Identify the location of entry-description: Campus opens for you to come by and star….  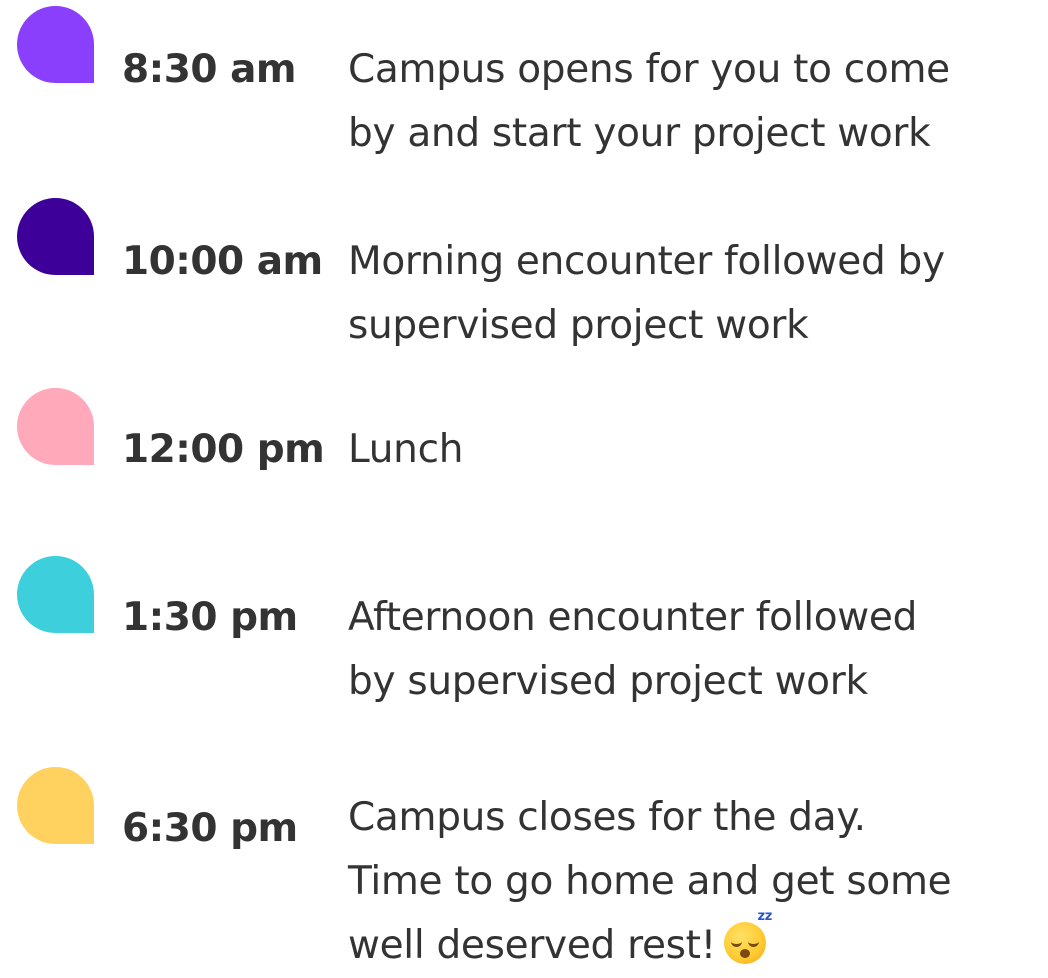
(693, 102).